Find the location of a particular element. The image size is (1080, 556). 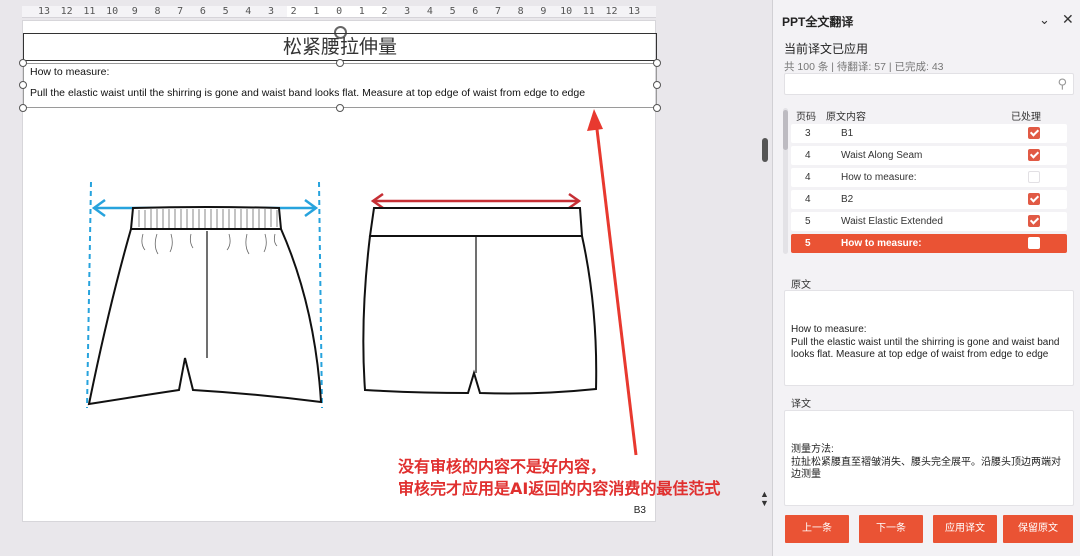

shorts-back-illustration is located at coordinates (480, 293).